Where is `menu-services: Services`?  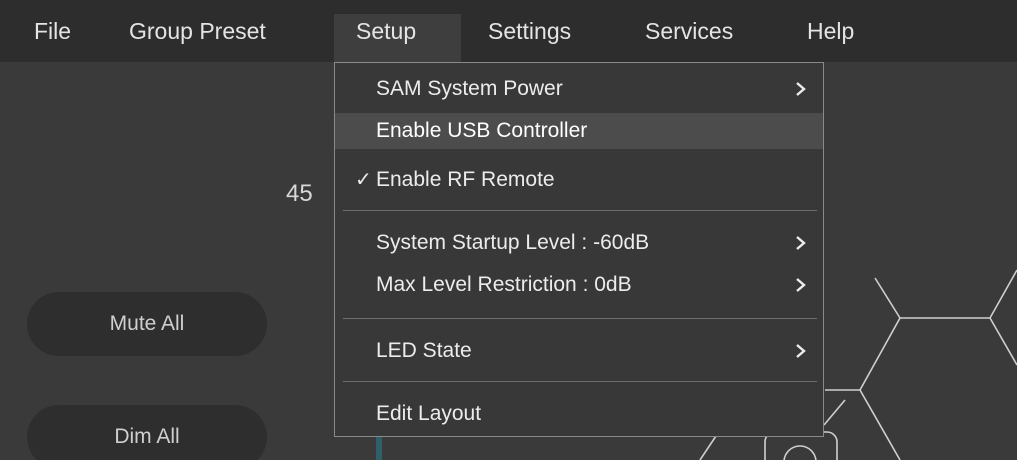
menu-services: Services is located at coordinates (689, 38).